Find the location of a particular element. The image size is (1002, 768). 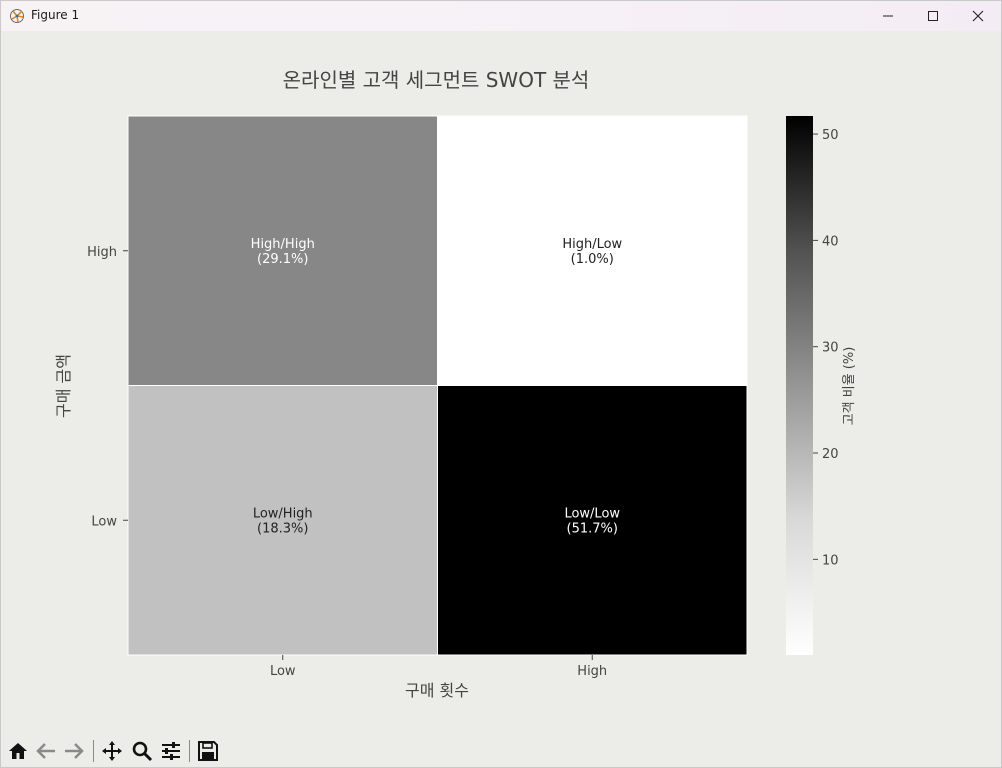

colorbar-label: 고객 비율 (%) is located at coordinates (849, 386).